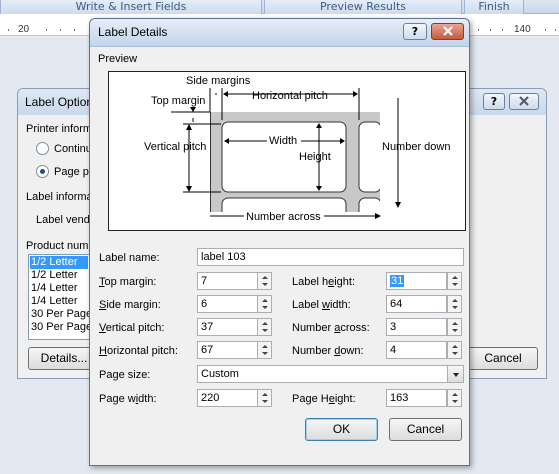 The width and height of the screenshot is (559, 474). I want to click on side-margin-input: 6, so click(227, 304).